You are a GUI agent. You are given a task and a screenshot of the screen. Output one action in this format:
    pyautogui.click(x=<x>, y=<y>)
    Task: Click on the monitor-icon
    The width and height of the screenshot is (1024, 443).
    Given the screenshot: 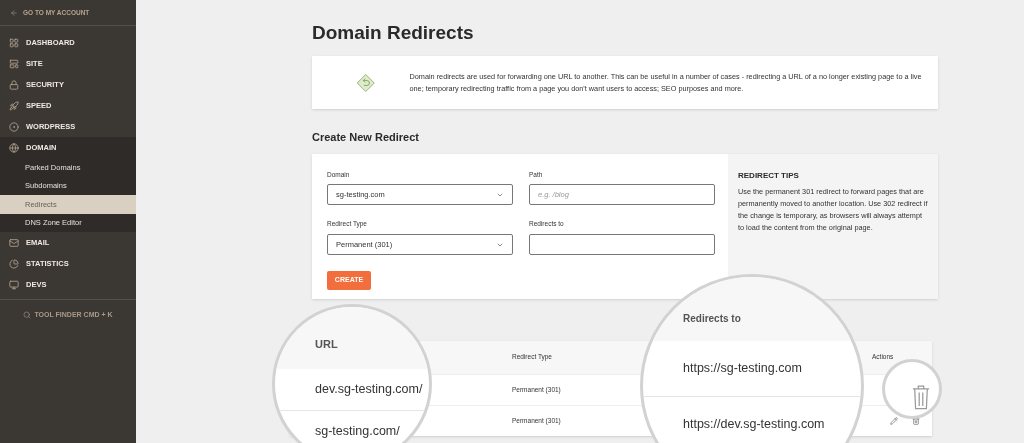 What is the action you would take?
    pyautogui.click(x=14, y=284)
    